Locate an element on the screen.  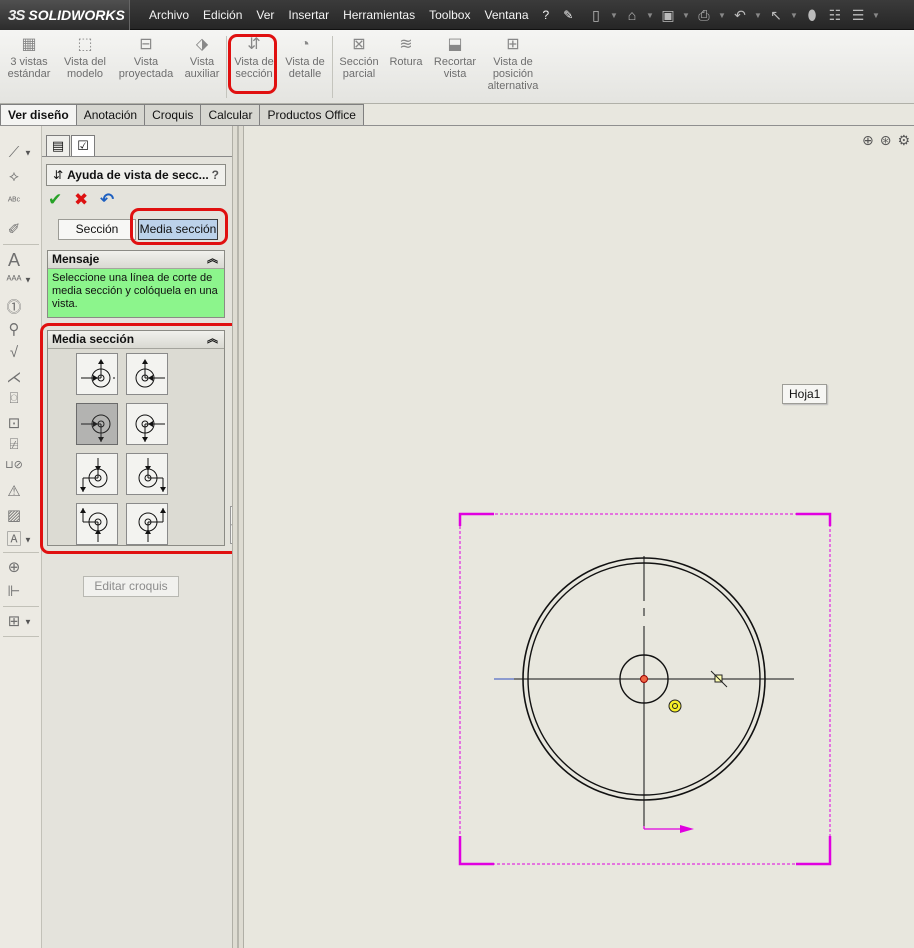
center-point is located at coordinates (644, 679).